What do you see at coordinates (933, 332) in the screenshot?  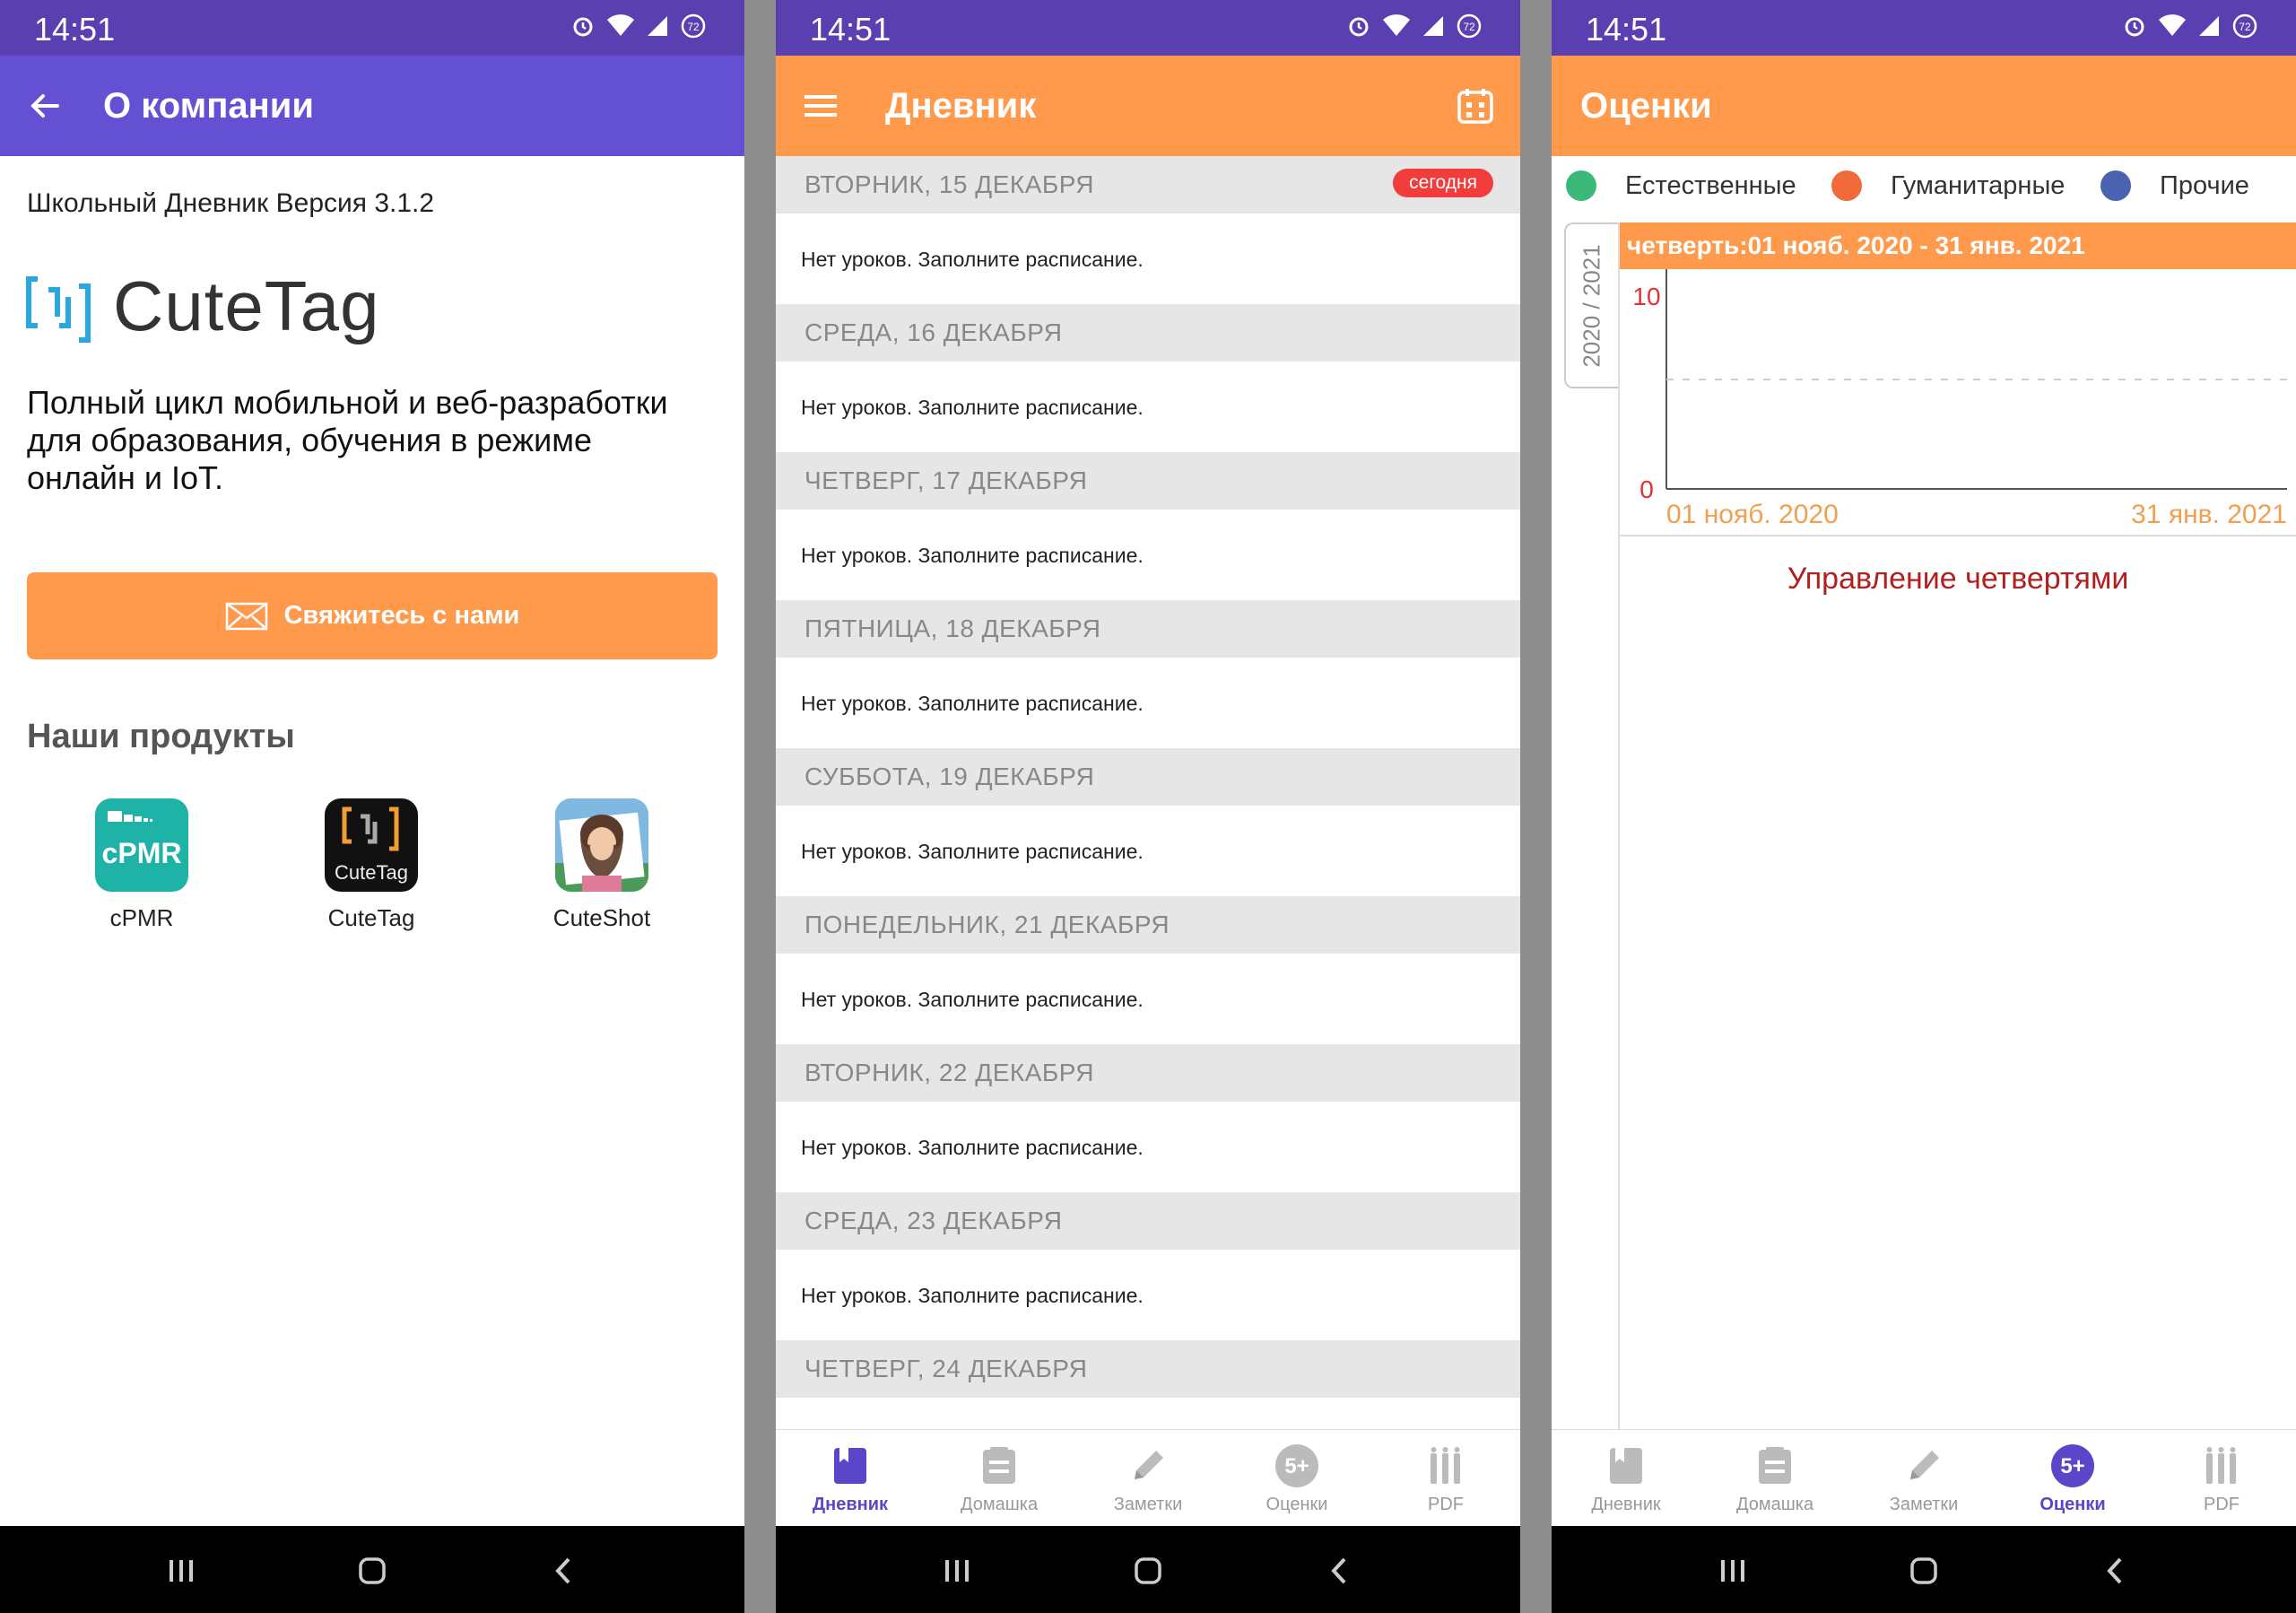 I see `day-name: СРЕДА, 16 ДЕКАБРЯ` at bounding box center [933, 332].